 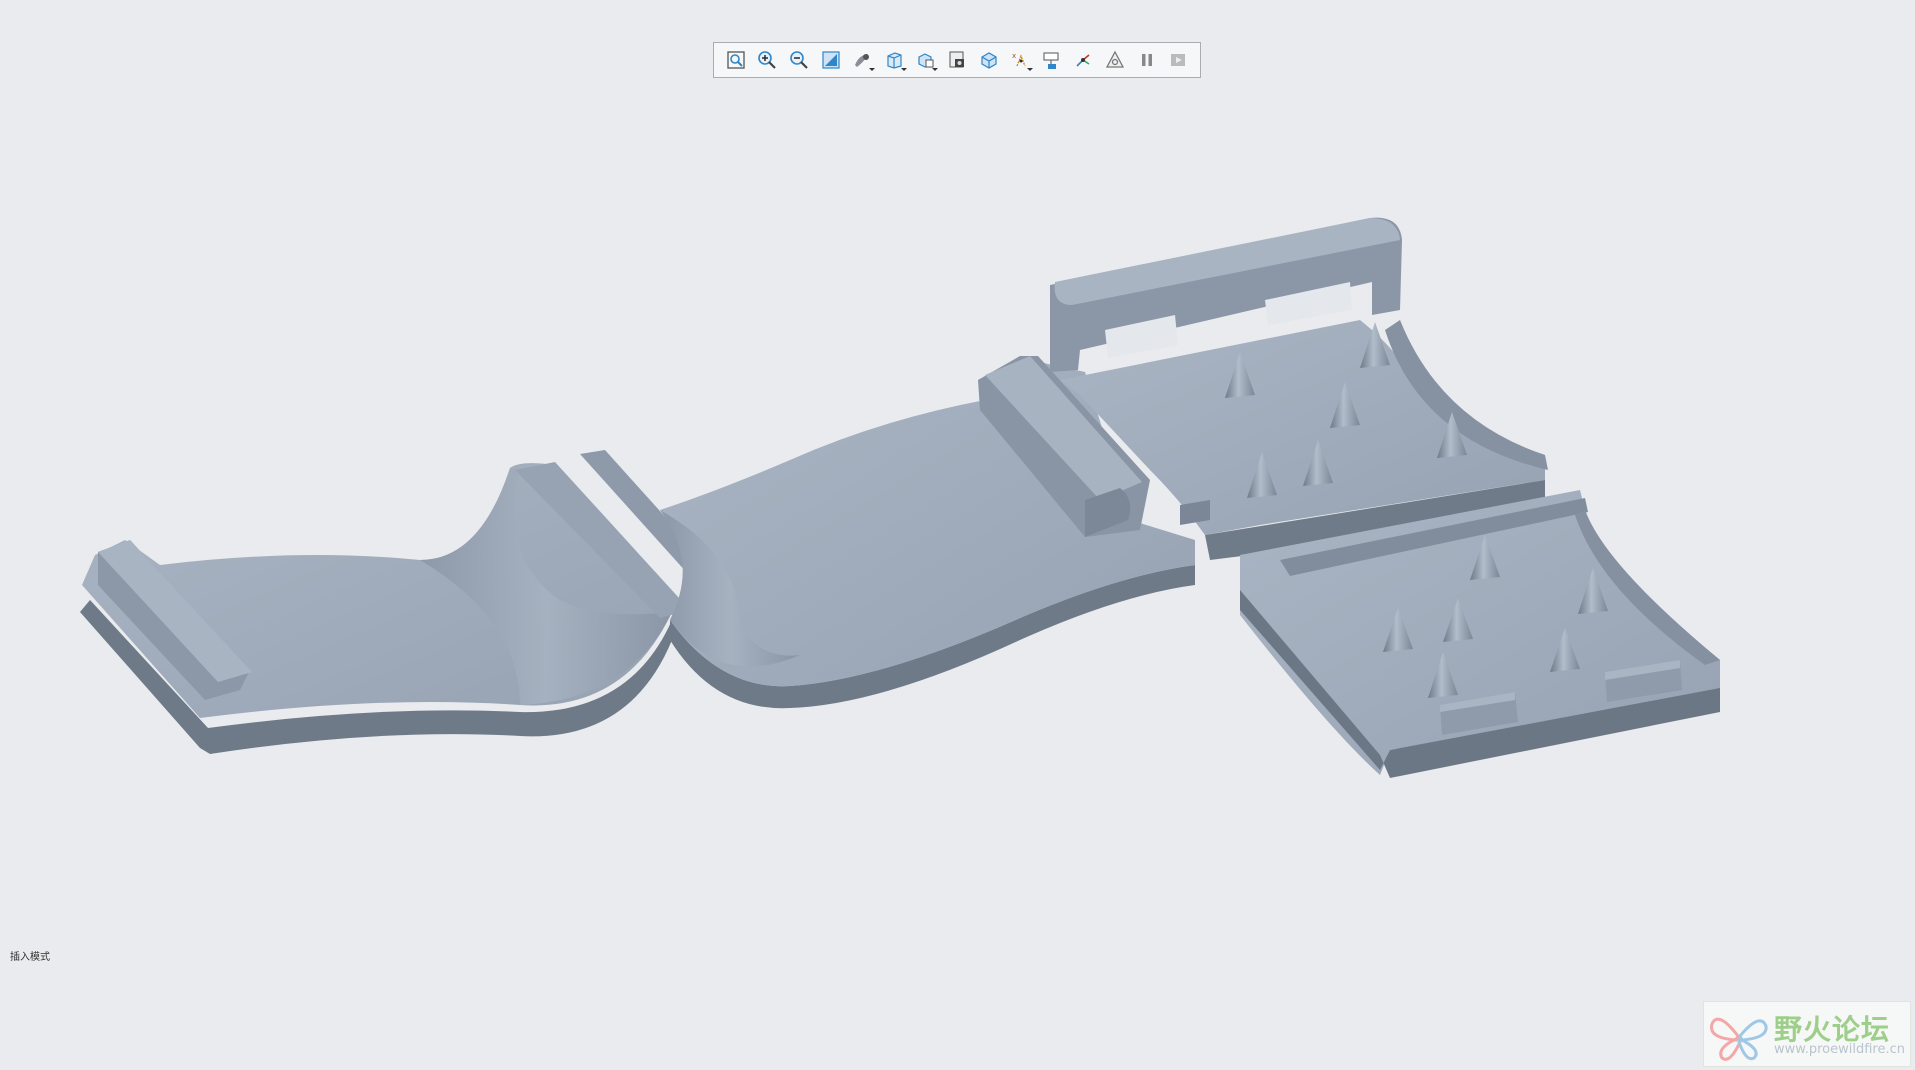 I want to click on zoom-out-button, so click(x=799, y=60).